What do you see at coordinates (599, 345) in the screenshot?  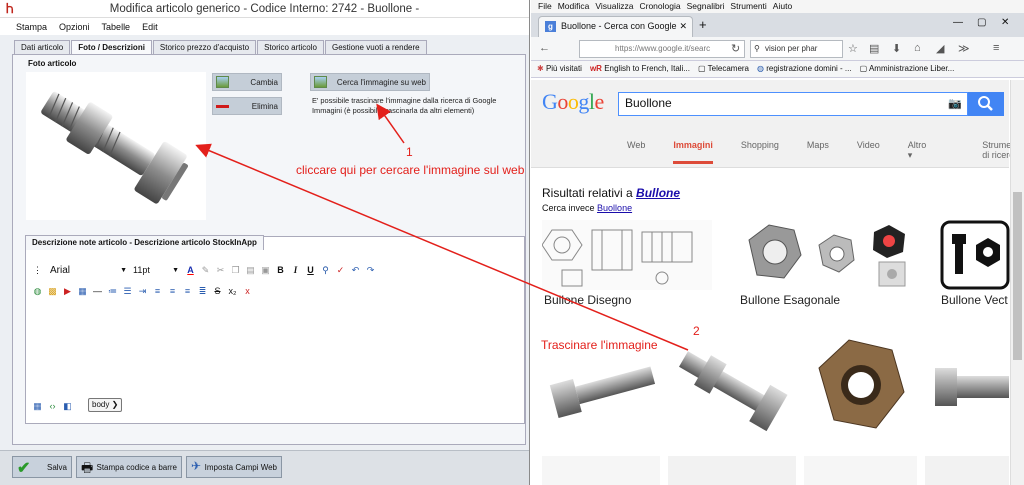 I see `annotation-text-2: Trascinare l'immagine` at bounding box center [599, 345].